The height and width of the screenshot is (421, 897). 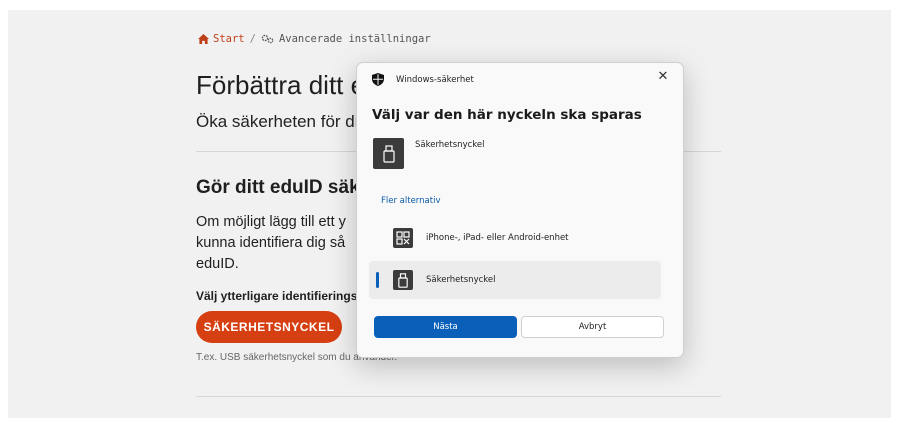 I want to click on dialog-title: Välj var den här nyckeln ska sparas, so click(x=507, y=115).